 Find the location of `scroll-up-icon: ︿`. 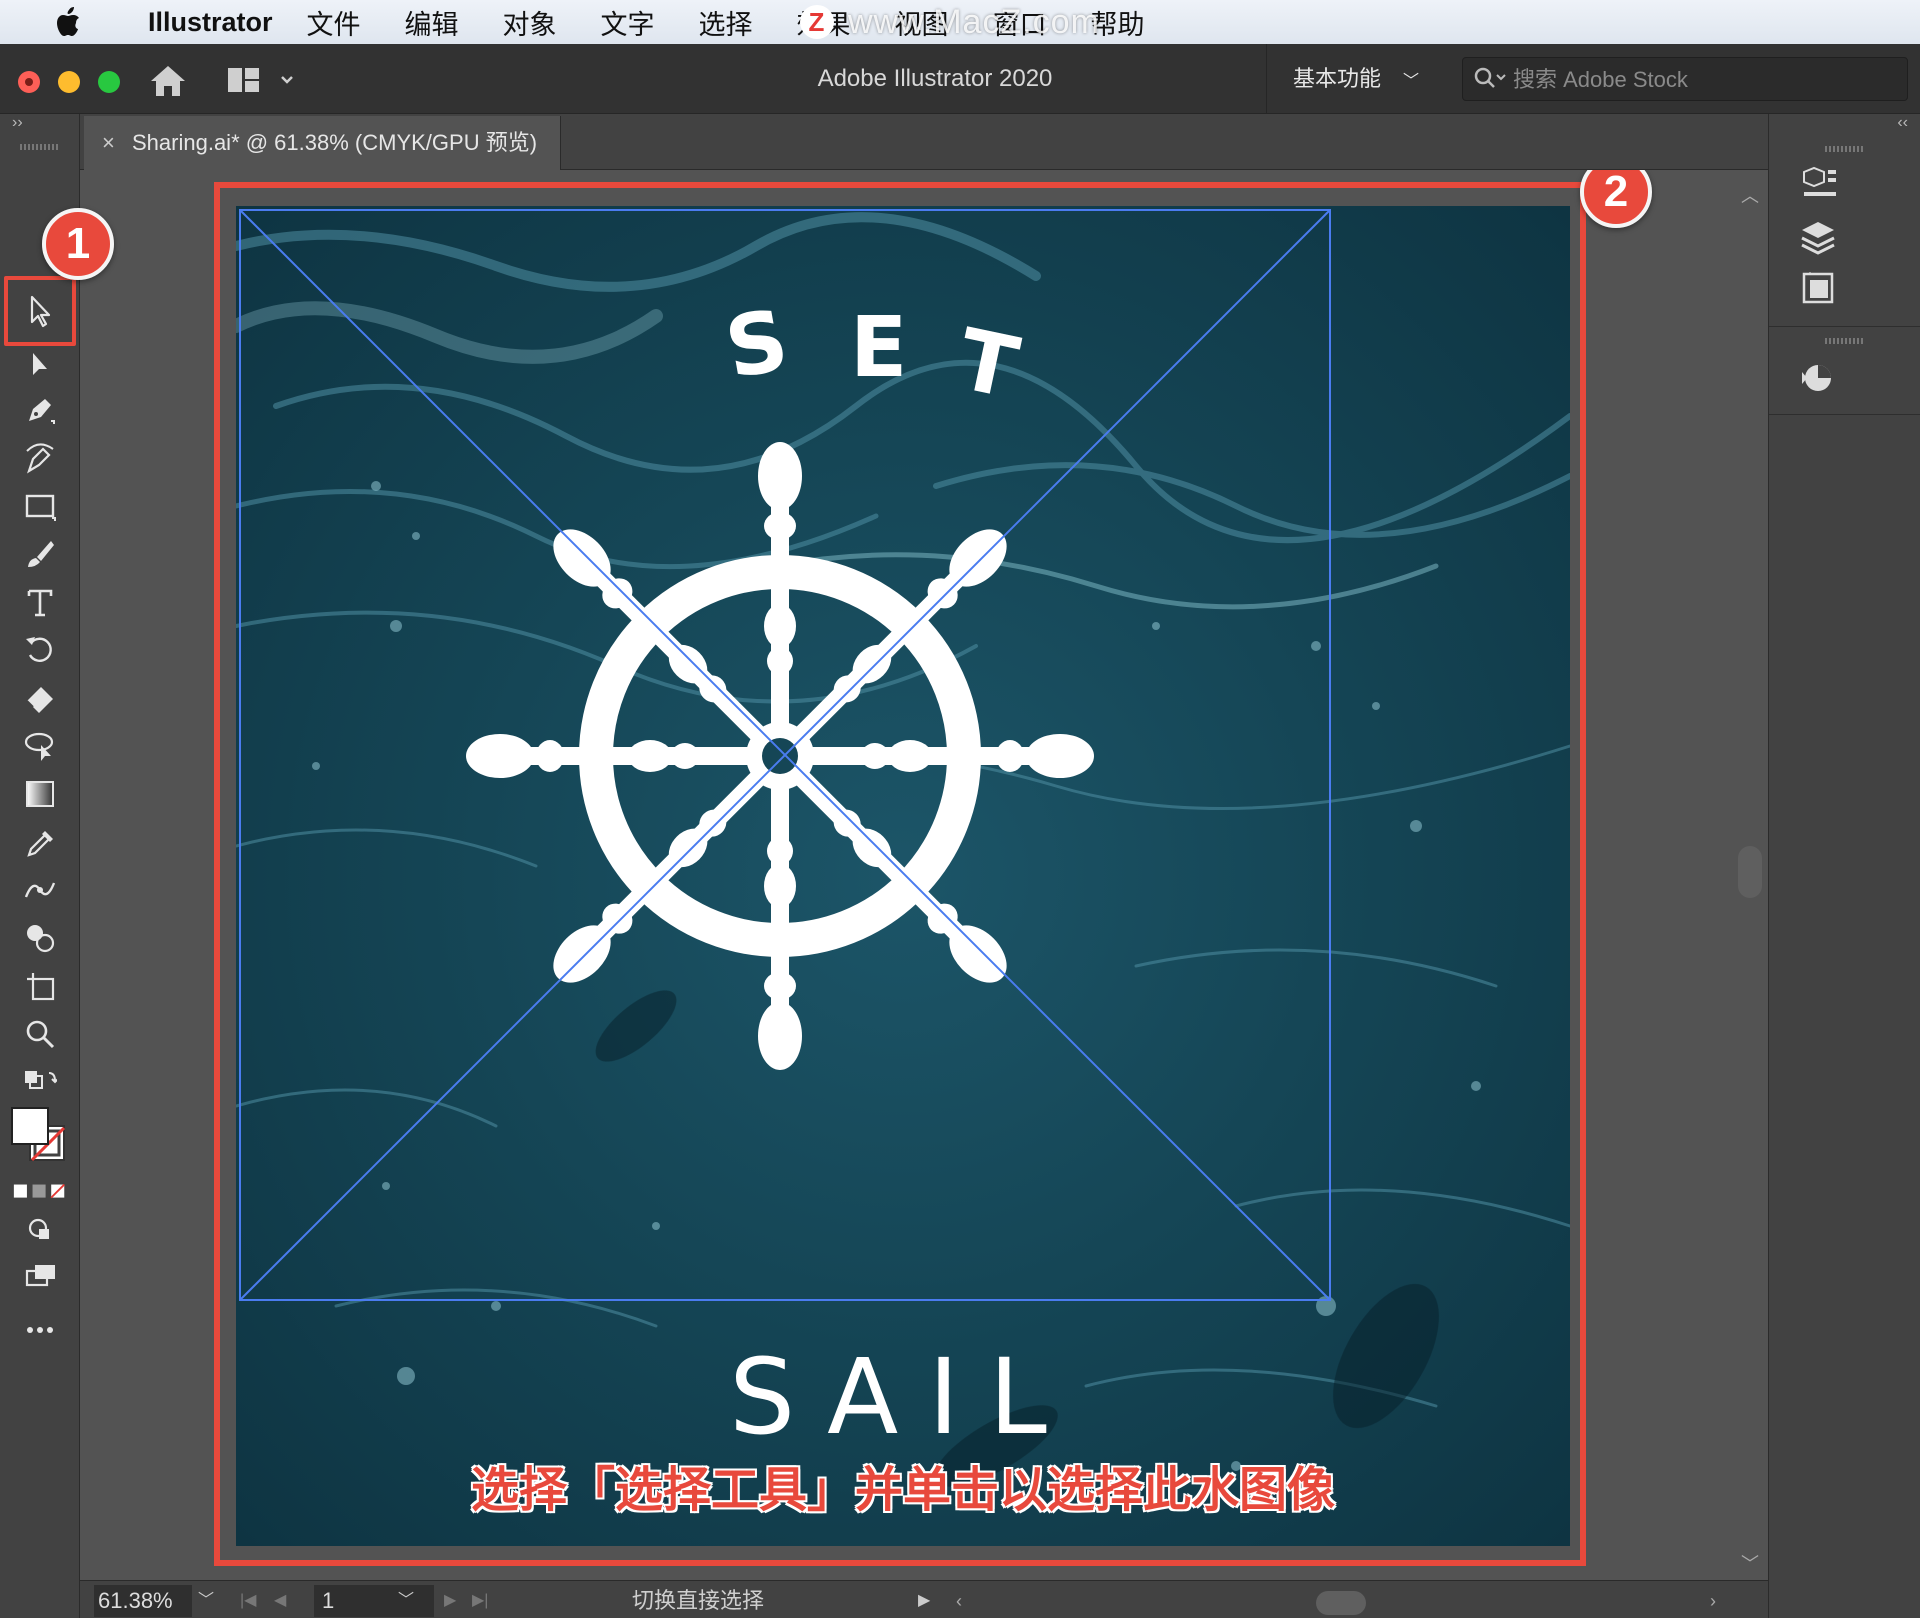

scroll-up-icon: ︿ is located at coordinates (1750, 195).